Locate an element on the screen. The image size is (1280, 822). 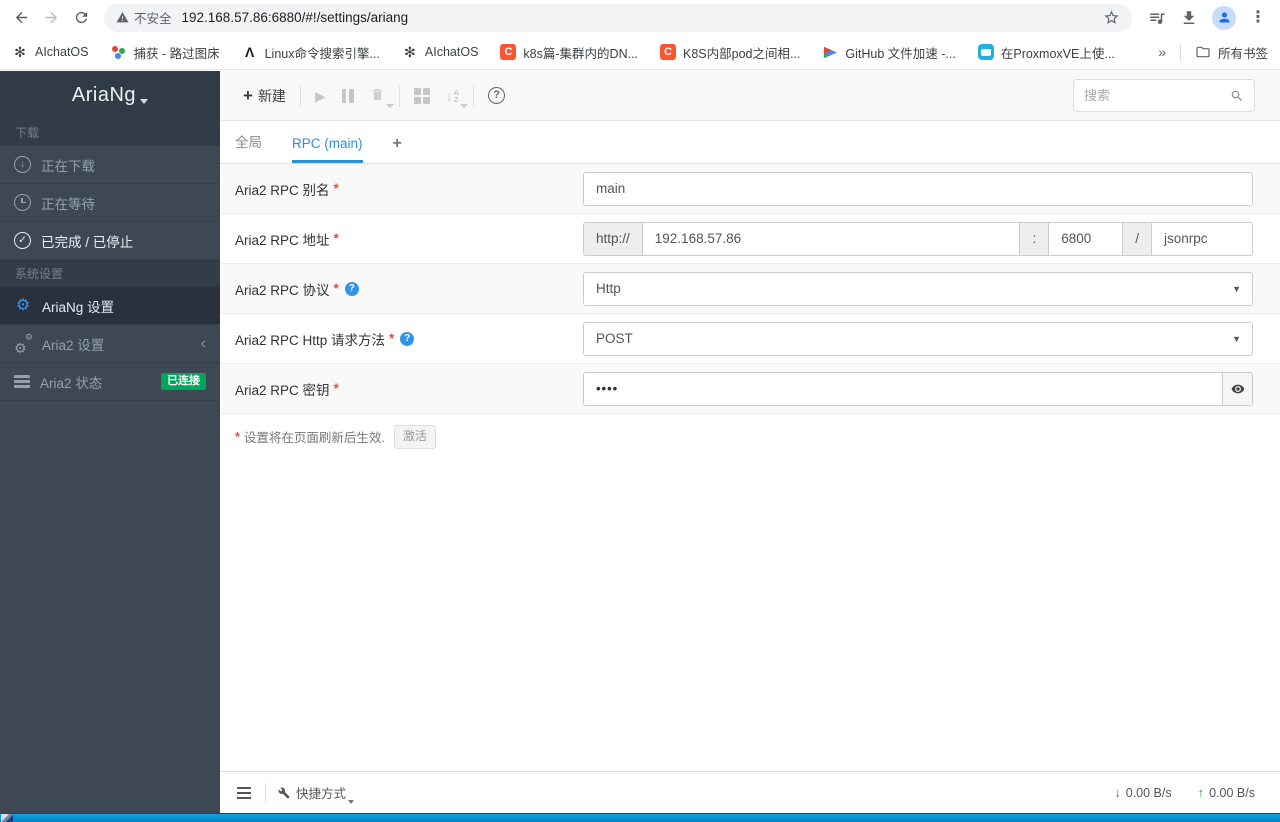
sidebar-item-stopped: ✓ 已完成 / 已停止 is located at coordinates (110, 241).